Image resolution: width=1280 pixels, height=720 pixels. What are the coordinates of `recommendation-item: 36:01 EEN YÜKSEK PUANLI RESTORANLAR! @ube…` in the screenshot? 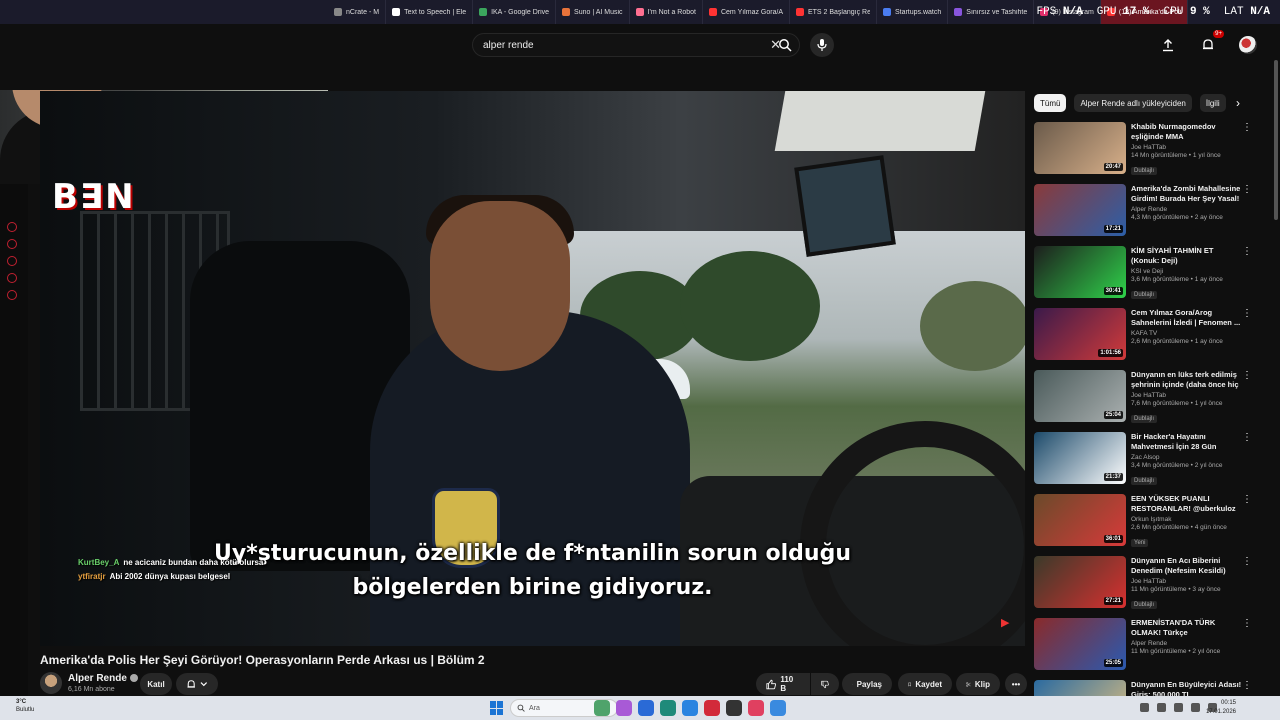 It's located at (1151, 523).